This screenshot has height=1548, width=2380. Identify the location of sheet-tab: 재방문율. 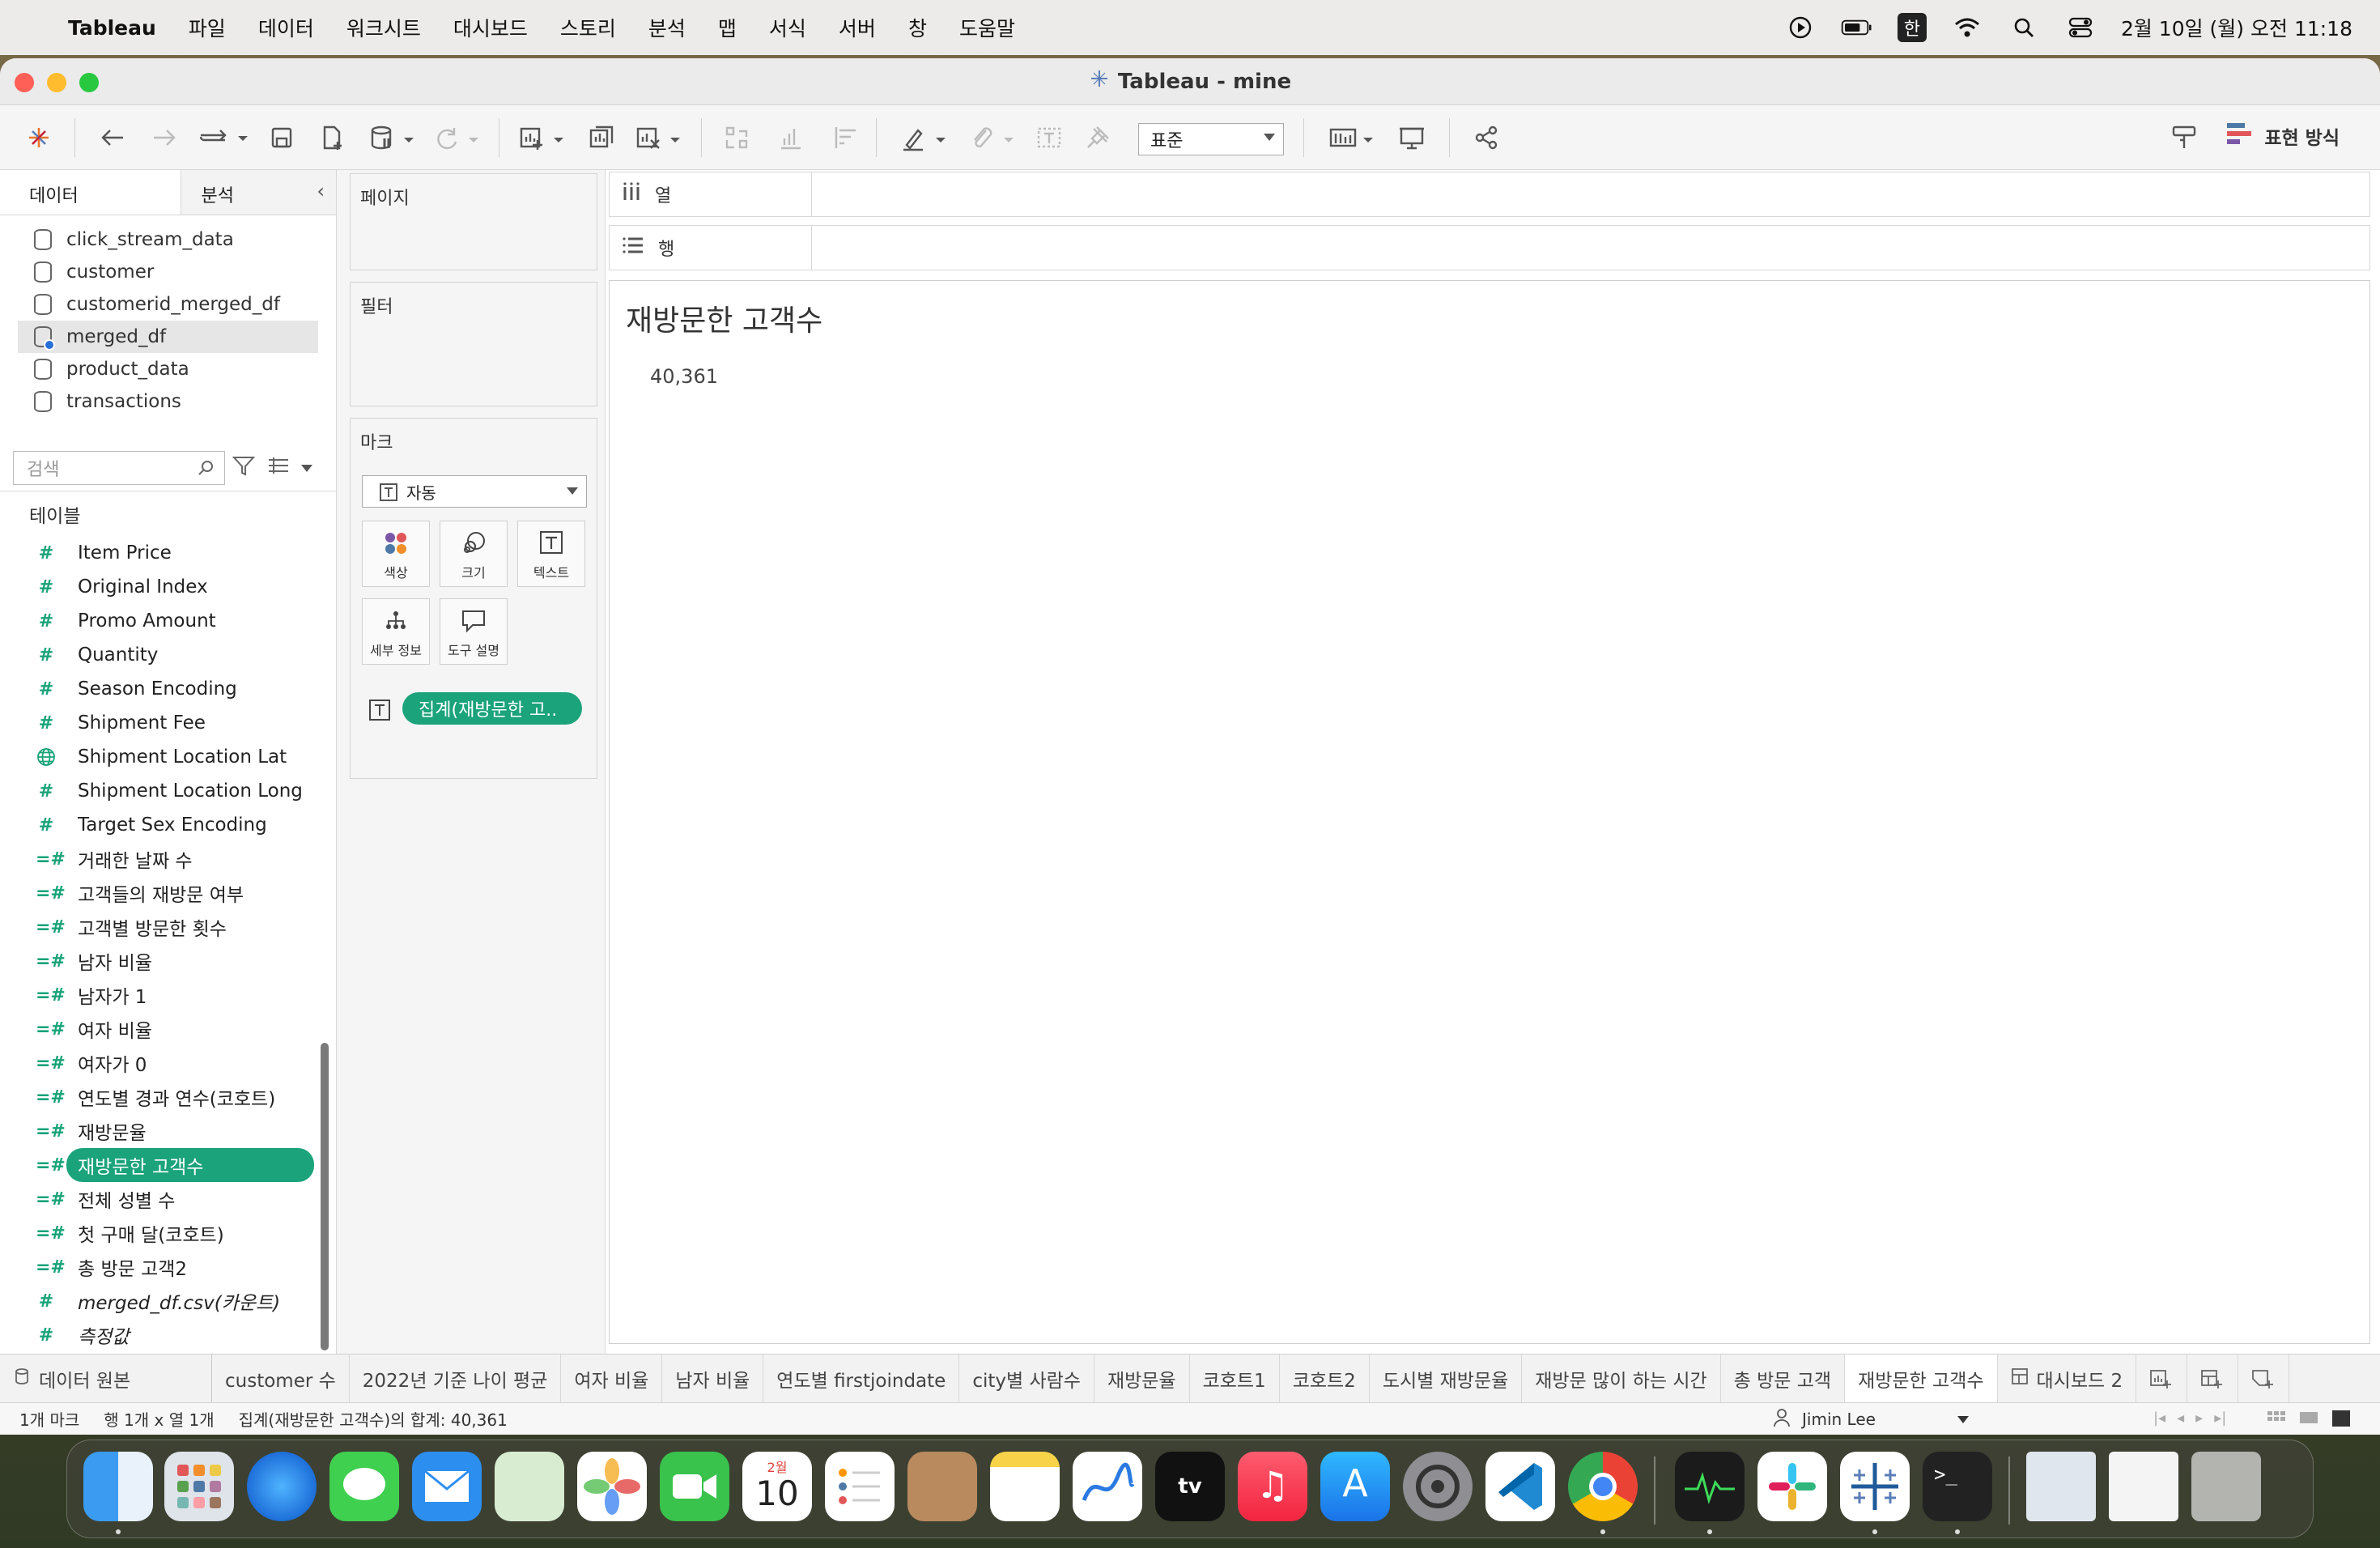
(1142, 1378).